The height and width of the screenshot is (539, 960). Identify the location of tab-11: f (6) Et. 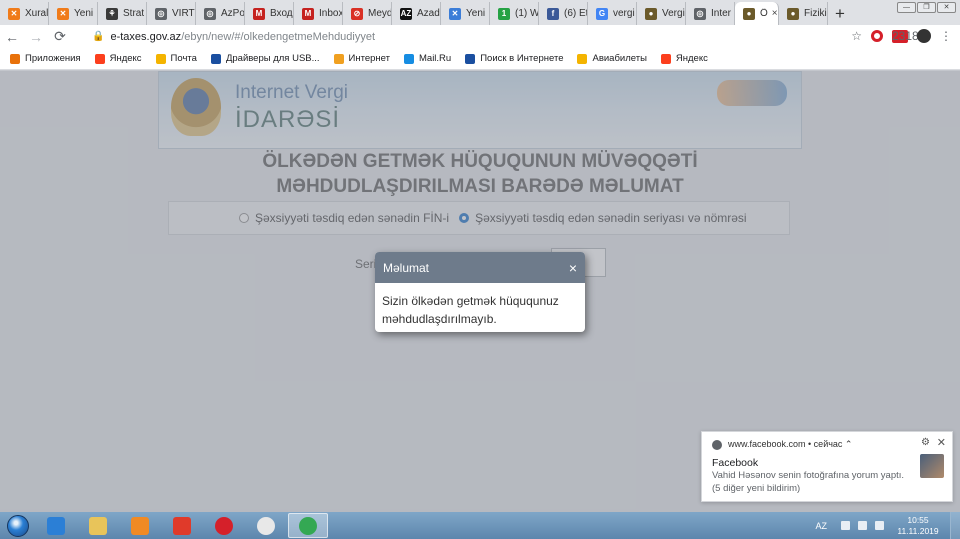
(563, 13).